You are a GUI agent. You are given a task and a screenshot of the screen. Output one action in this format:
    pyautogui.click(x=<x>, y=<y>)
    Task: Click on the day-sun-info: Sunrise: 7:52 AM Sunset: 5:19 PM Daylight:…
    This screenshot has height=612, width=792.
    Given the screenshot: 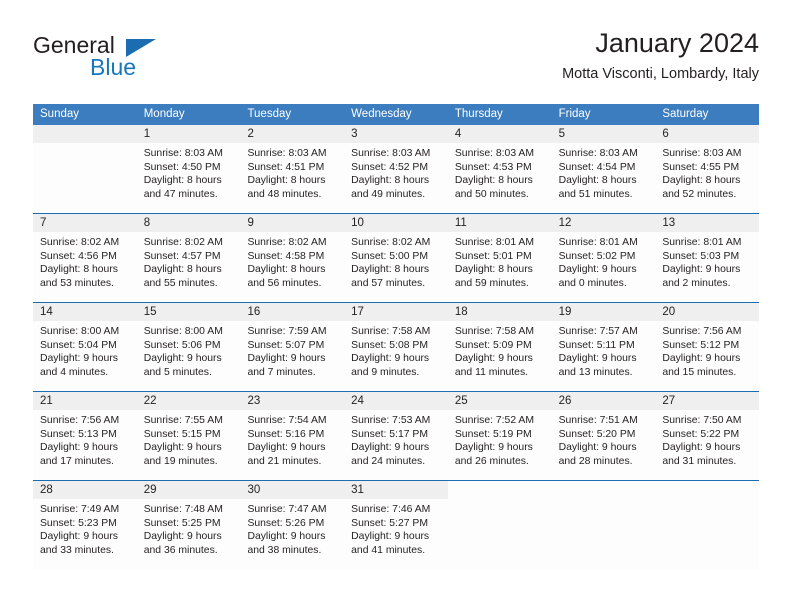 What is the action you would take?
    pyautogui.click(x=500, y=439)
    